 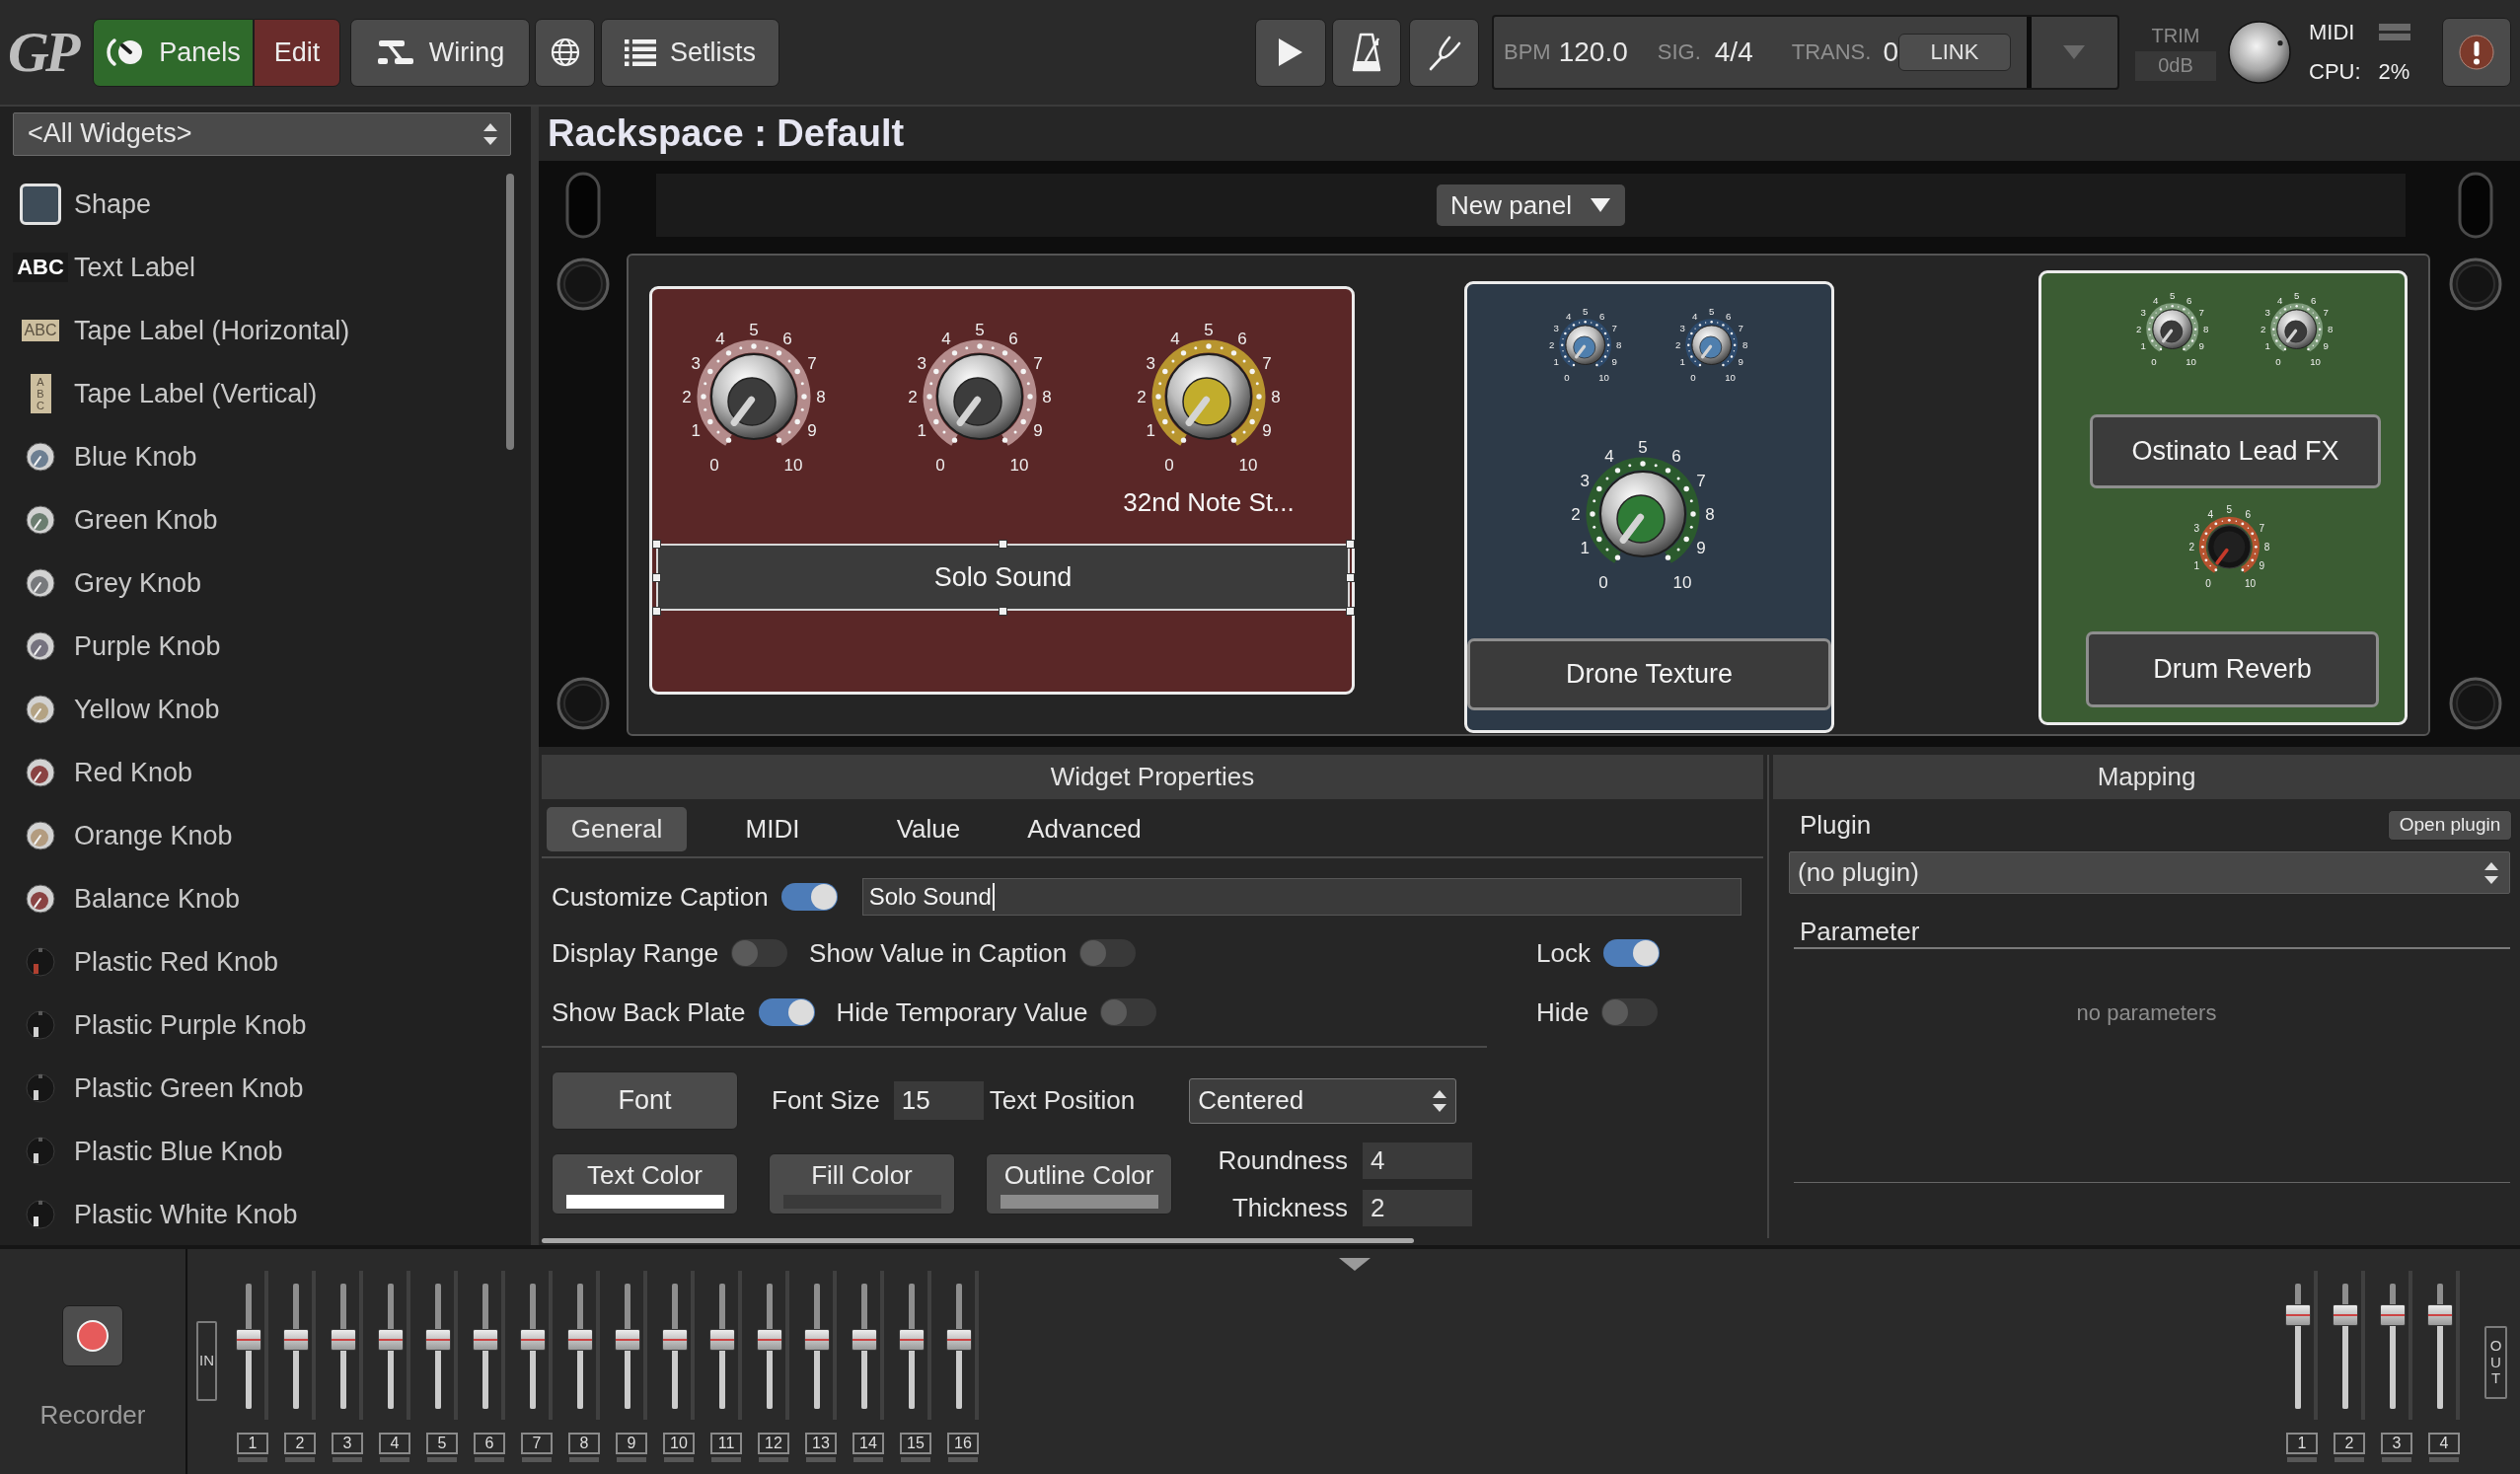 I want to click on widget-list-item: Blue Knob, so click(x=265, y=456).